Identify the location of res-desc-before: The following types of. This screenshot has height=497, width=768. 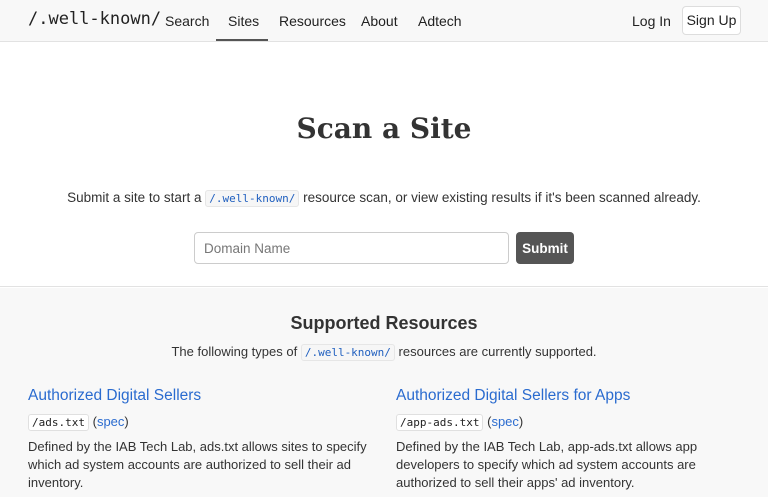
(234, 351).